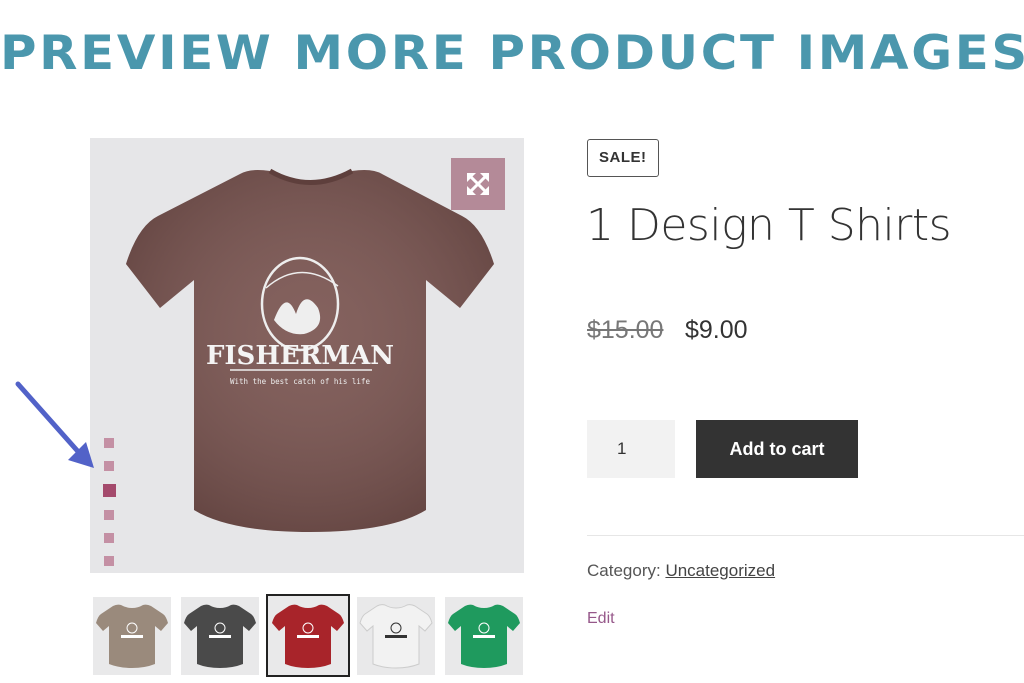  Describe the element at coordinates (623, 158) in the screenshot. I see `sale-badge: SALE!` at that location.